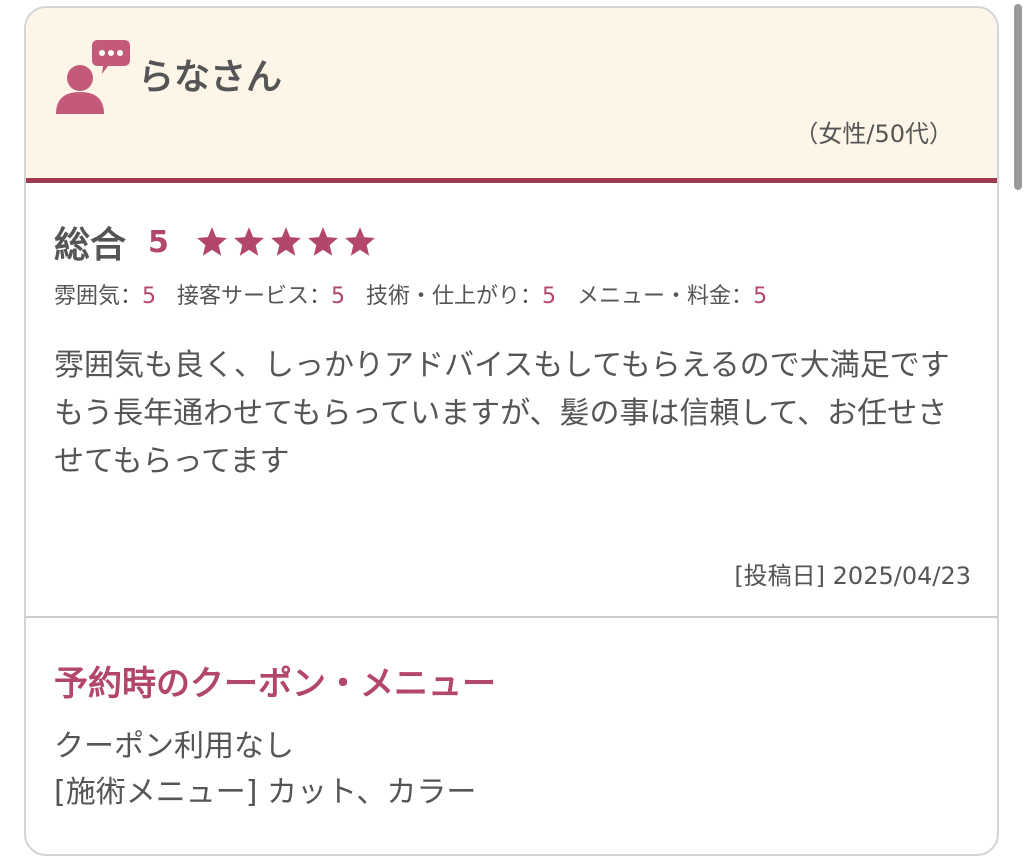 The height and width of the screenshot is (856, 1024). Describe the element at coordinates (158, 242) in the screenshot. I see `overall-score: 5` at that location.